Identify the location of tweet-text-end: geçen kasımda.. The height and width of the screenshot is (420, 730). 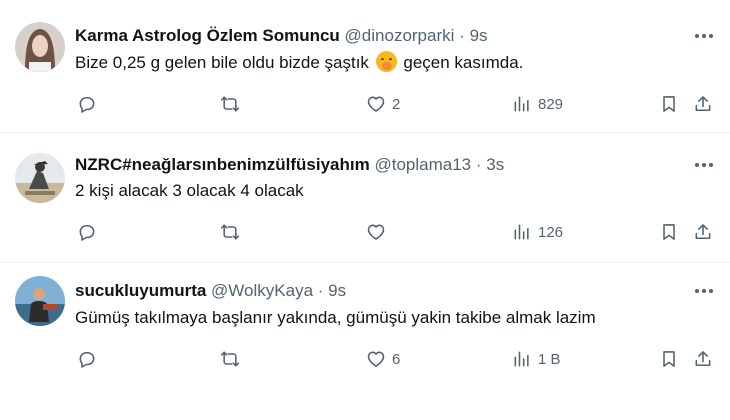
(463, 62).